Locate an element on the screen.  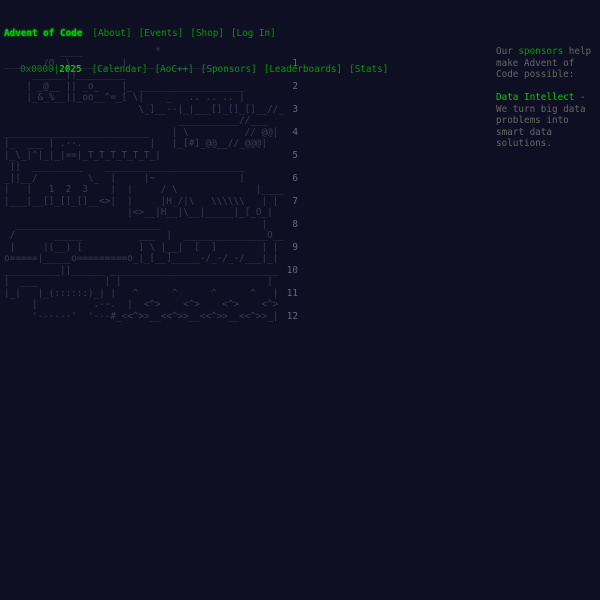
calendar-art-row: || _________ _________________________ is located at coordinates (151, 167).